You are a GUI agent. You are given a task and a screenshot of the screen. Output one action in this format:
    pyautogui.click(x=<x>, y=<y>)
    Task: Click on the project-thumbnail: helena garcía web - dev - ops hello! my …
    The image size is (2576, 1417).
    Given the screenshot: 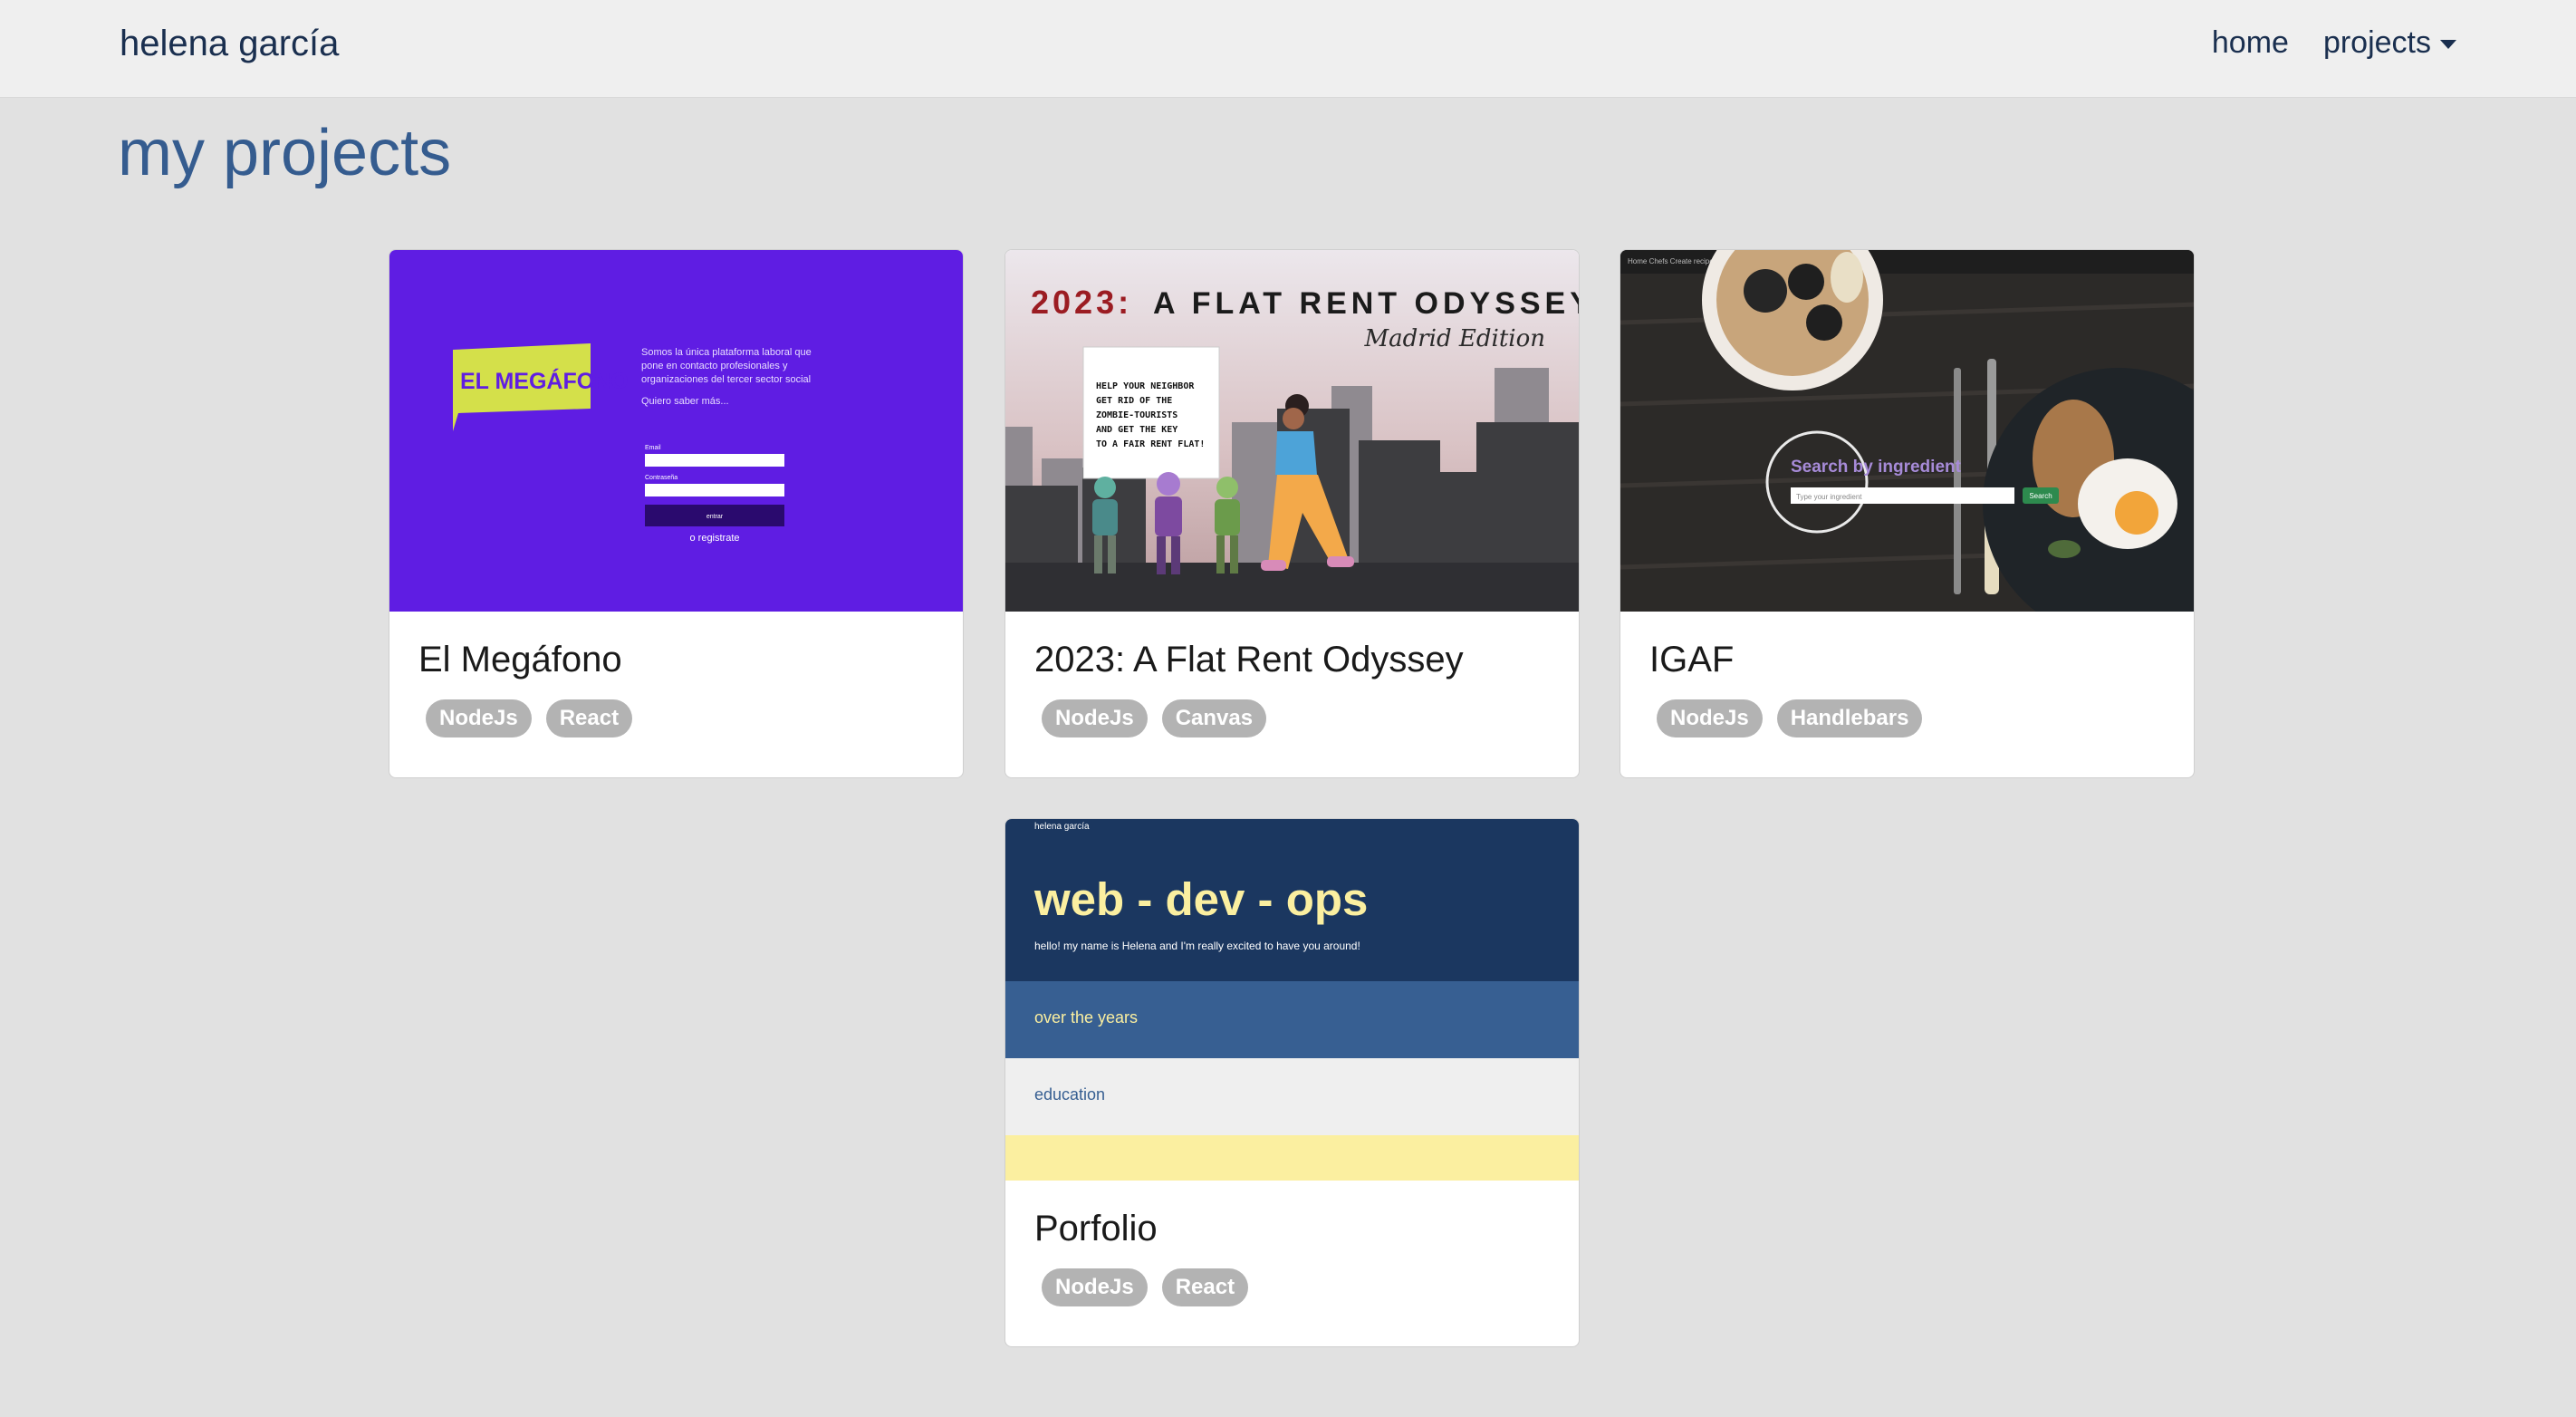 What is the action you would take?
    pyautogui.click(x=1292, y=1000)
    